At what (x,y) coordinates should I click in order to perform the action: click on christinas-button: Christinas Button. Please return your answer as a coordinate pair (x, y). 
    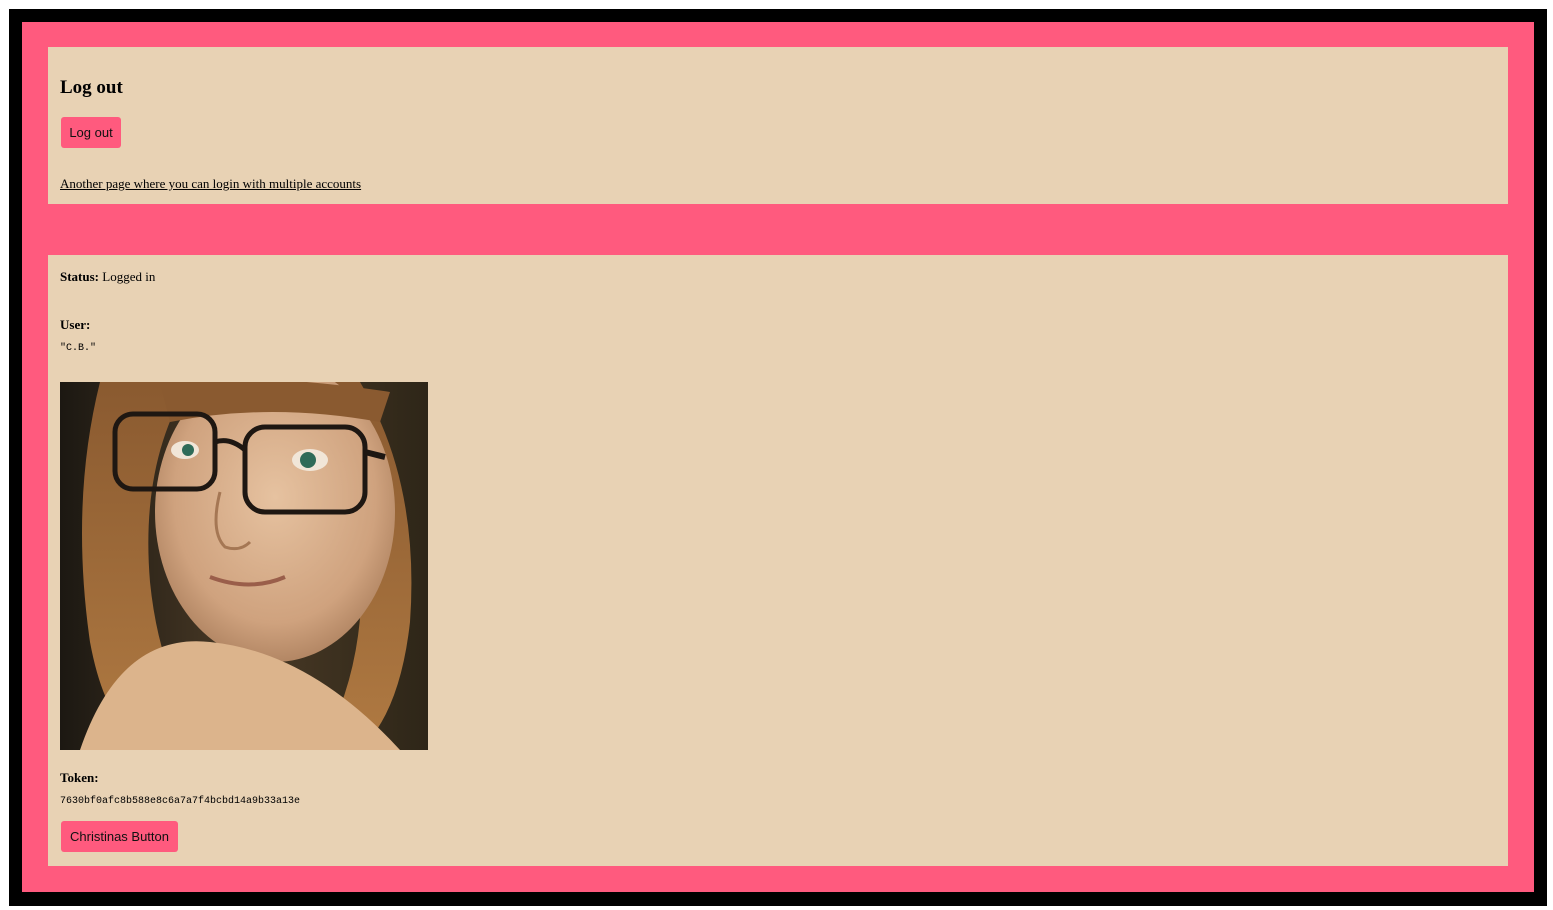
    Looking at the image, I should click on (119, 836).